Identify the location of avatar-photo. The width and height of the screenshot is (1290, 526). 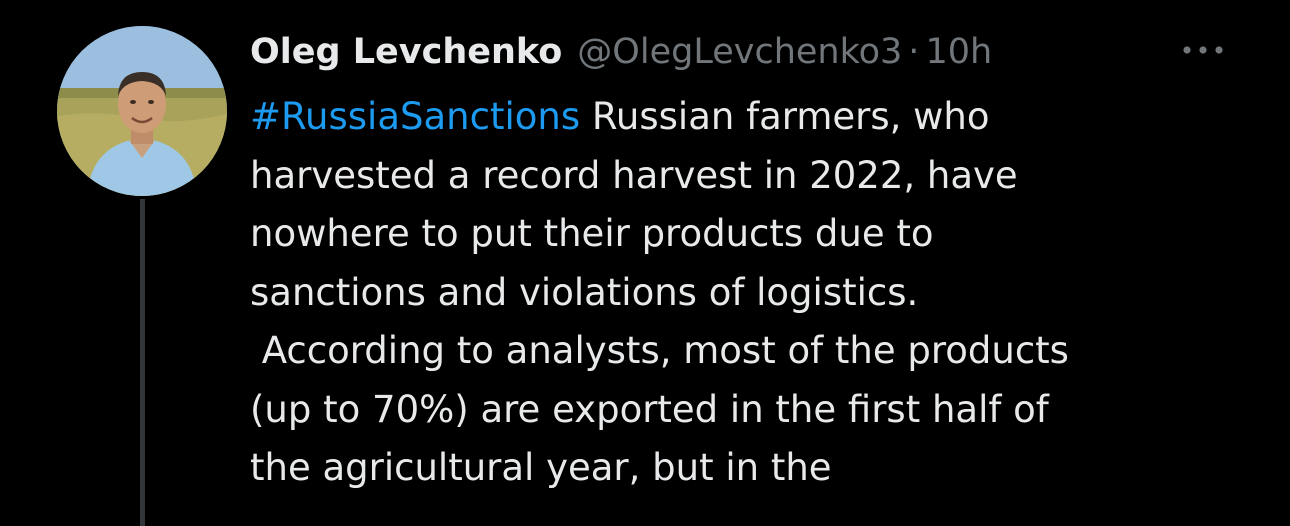
(142, 111).